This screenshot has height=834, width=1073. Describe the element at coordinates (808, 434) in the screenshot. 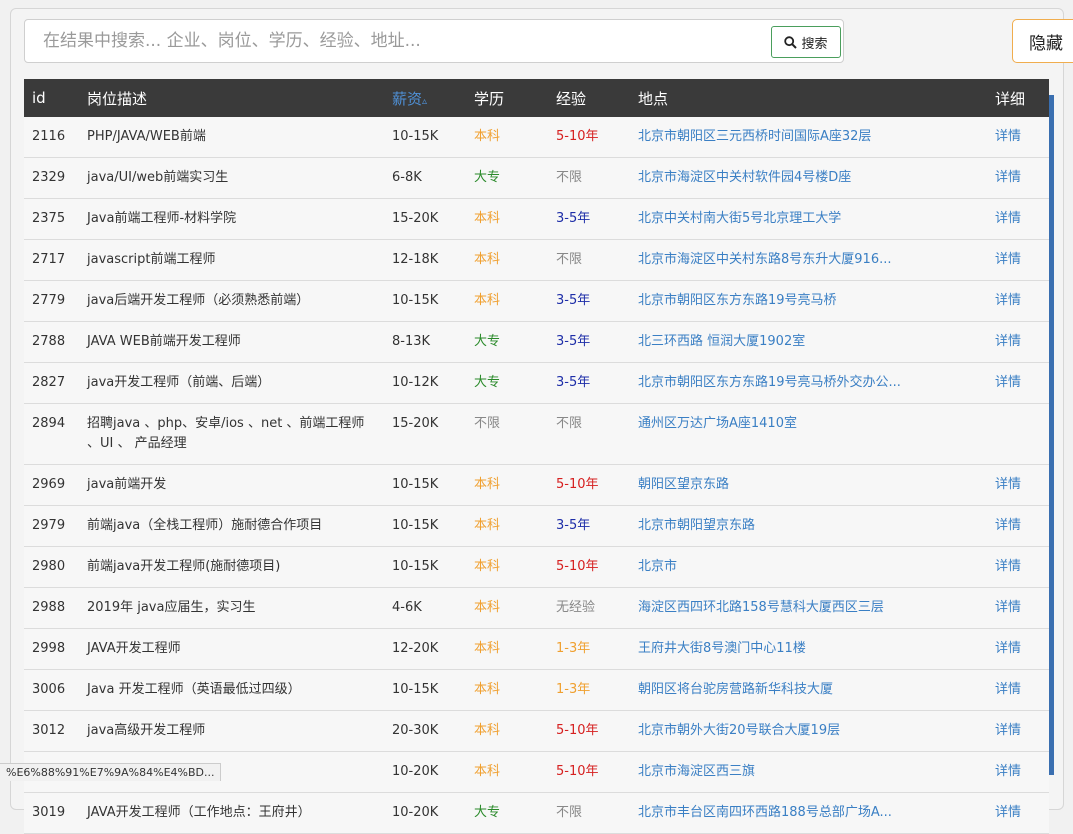

I see `cell-location: 通州区万达广场A座1410室` at that location.